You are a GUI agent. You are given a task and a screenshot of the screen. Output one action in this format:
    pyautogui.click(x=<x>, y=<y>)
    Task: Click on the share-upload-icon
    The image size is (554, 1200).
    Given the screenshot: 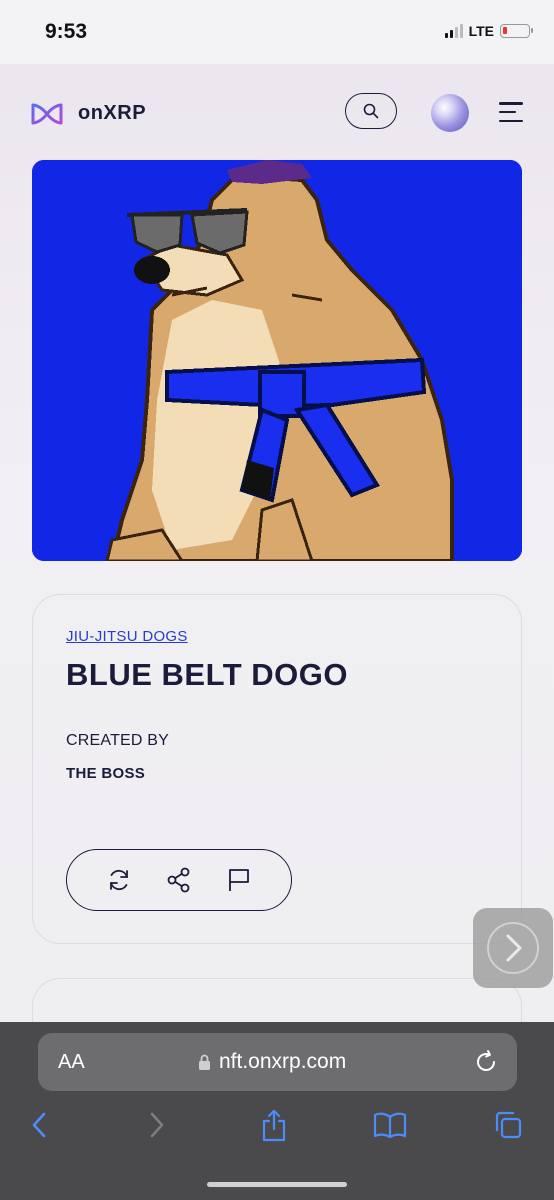 What is the action you would take?
    pyautogui.click(x=274, y=1125)
    